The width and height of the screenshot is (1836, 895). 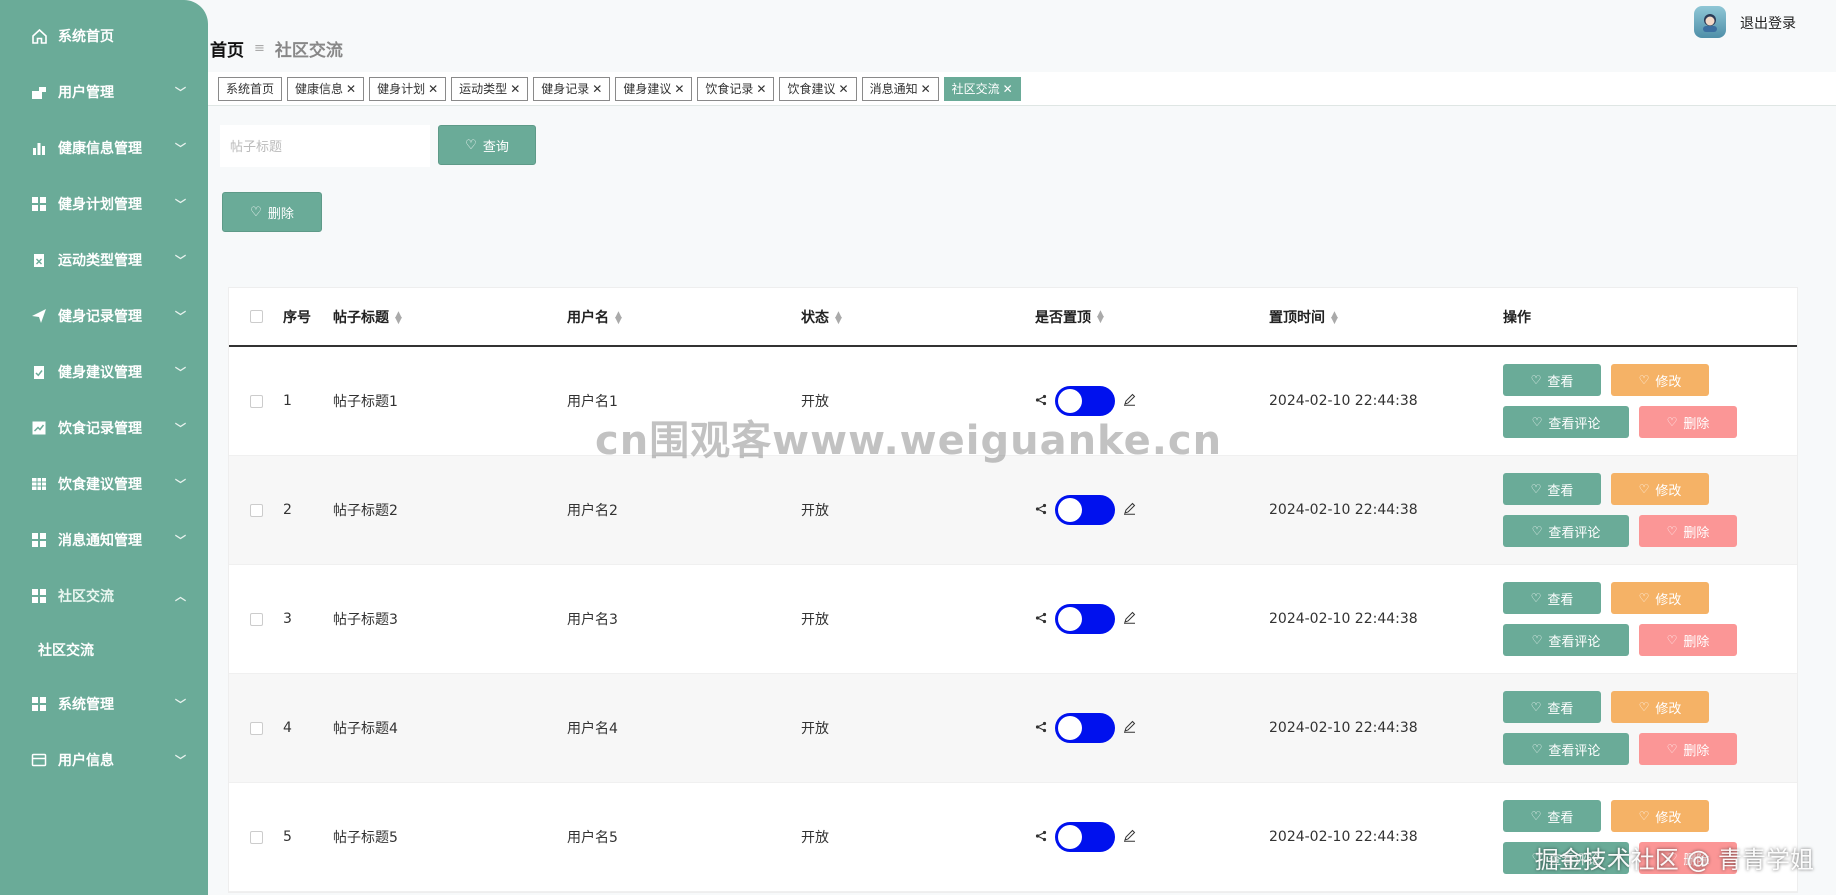 What do you see at coordinates (86, 37) in the screenshot?
I see `sidebar-item-label: 系统首页` at bounding box center [86, 37].